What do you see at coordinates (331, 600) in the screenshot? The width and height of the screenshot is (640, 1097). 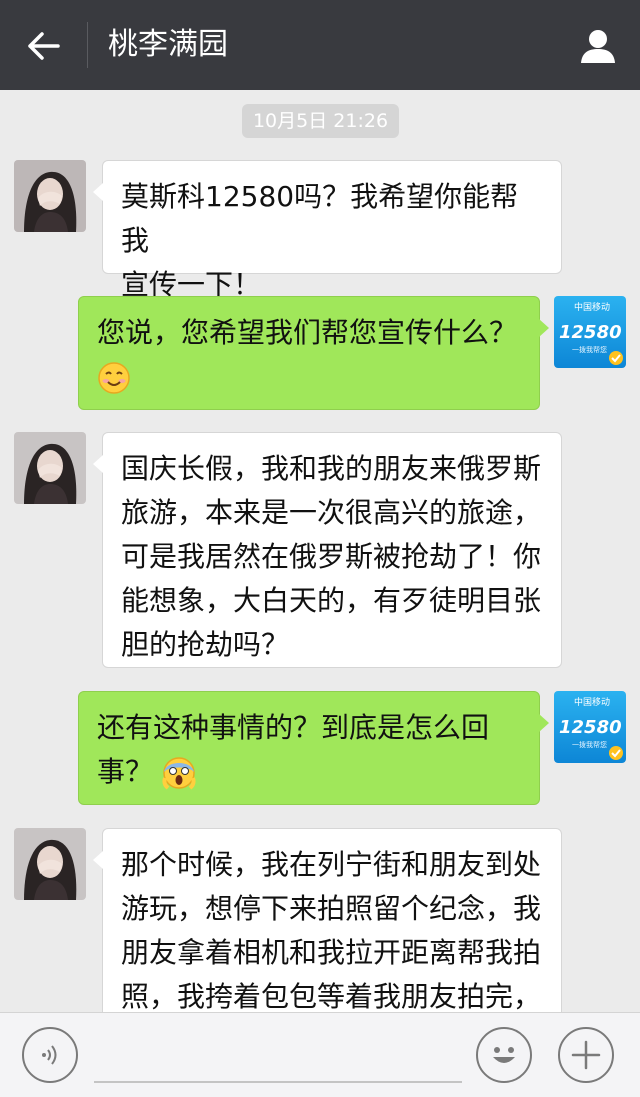 I see `message-line: 能想象，大白天的，有歹徒明目张` at bounding box center [331, 600].